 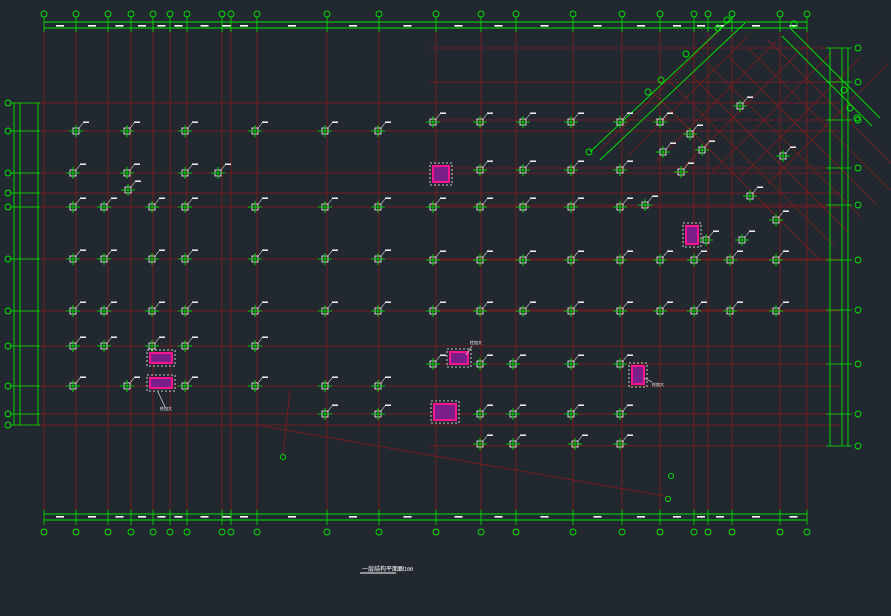 I want to click on scale-note: 1:100, so click(x=405, y=570).